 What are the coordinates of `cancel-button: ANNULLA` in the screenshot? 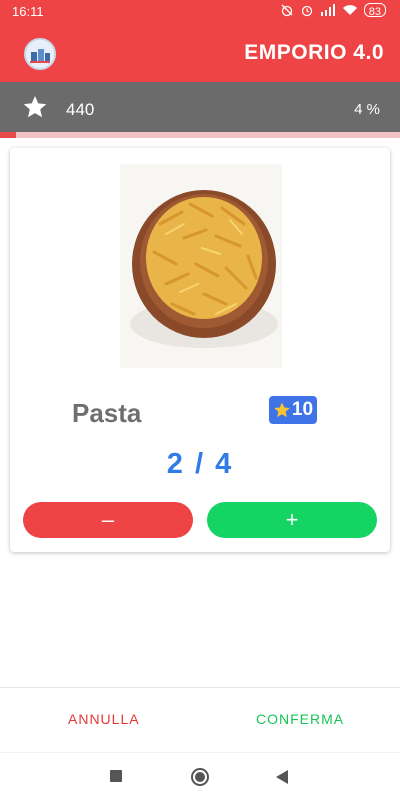 It's located at (104, 719).